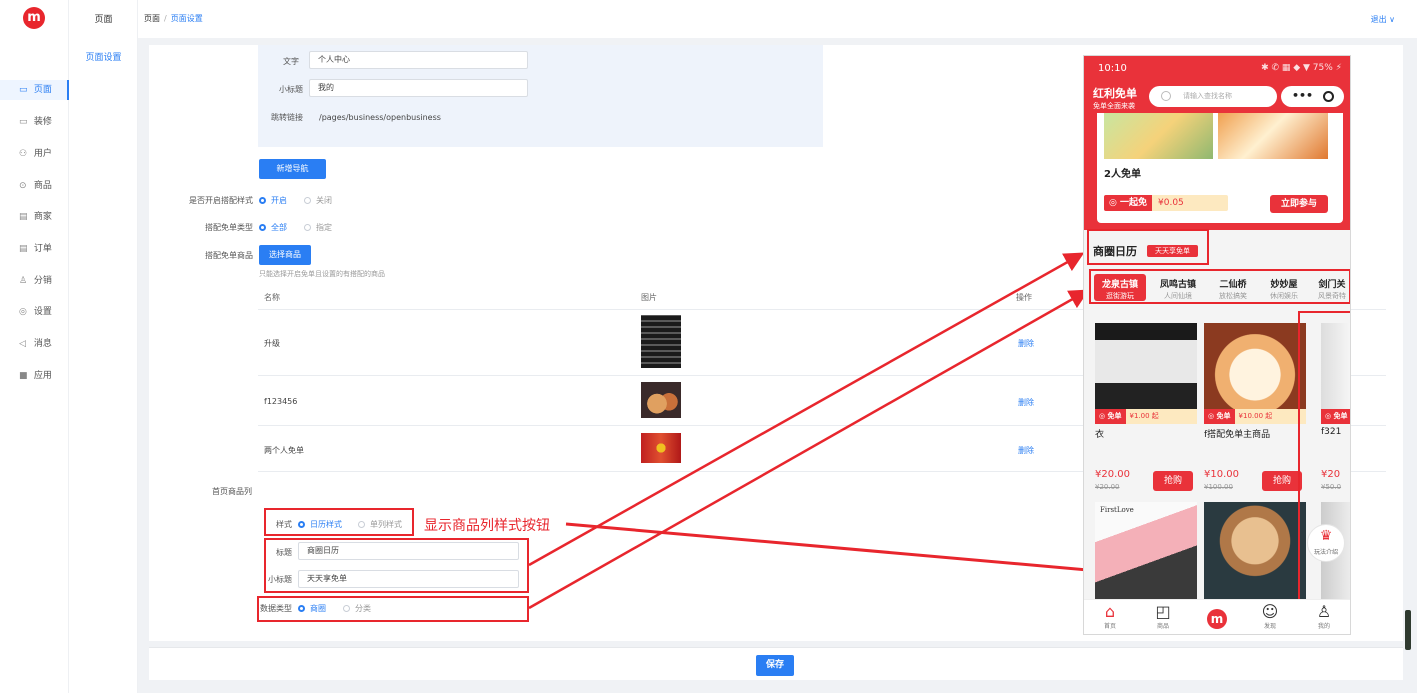 This screenshot has height=693, width=1417. I want to click on circle-tab-2: 凤鸣古镇 人间仙境, so click(1178, 287).